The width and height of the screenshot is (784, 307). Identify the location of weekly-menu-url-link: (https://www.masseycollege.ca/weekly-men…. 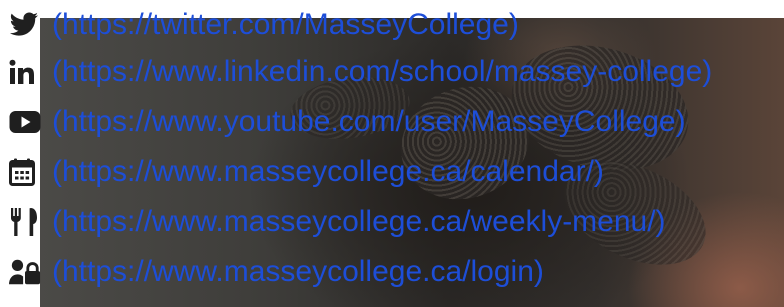
(359, 222).